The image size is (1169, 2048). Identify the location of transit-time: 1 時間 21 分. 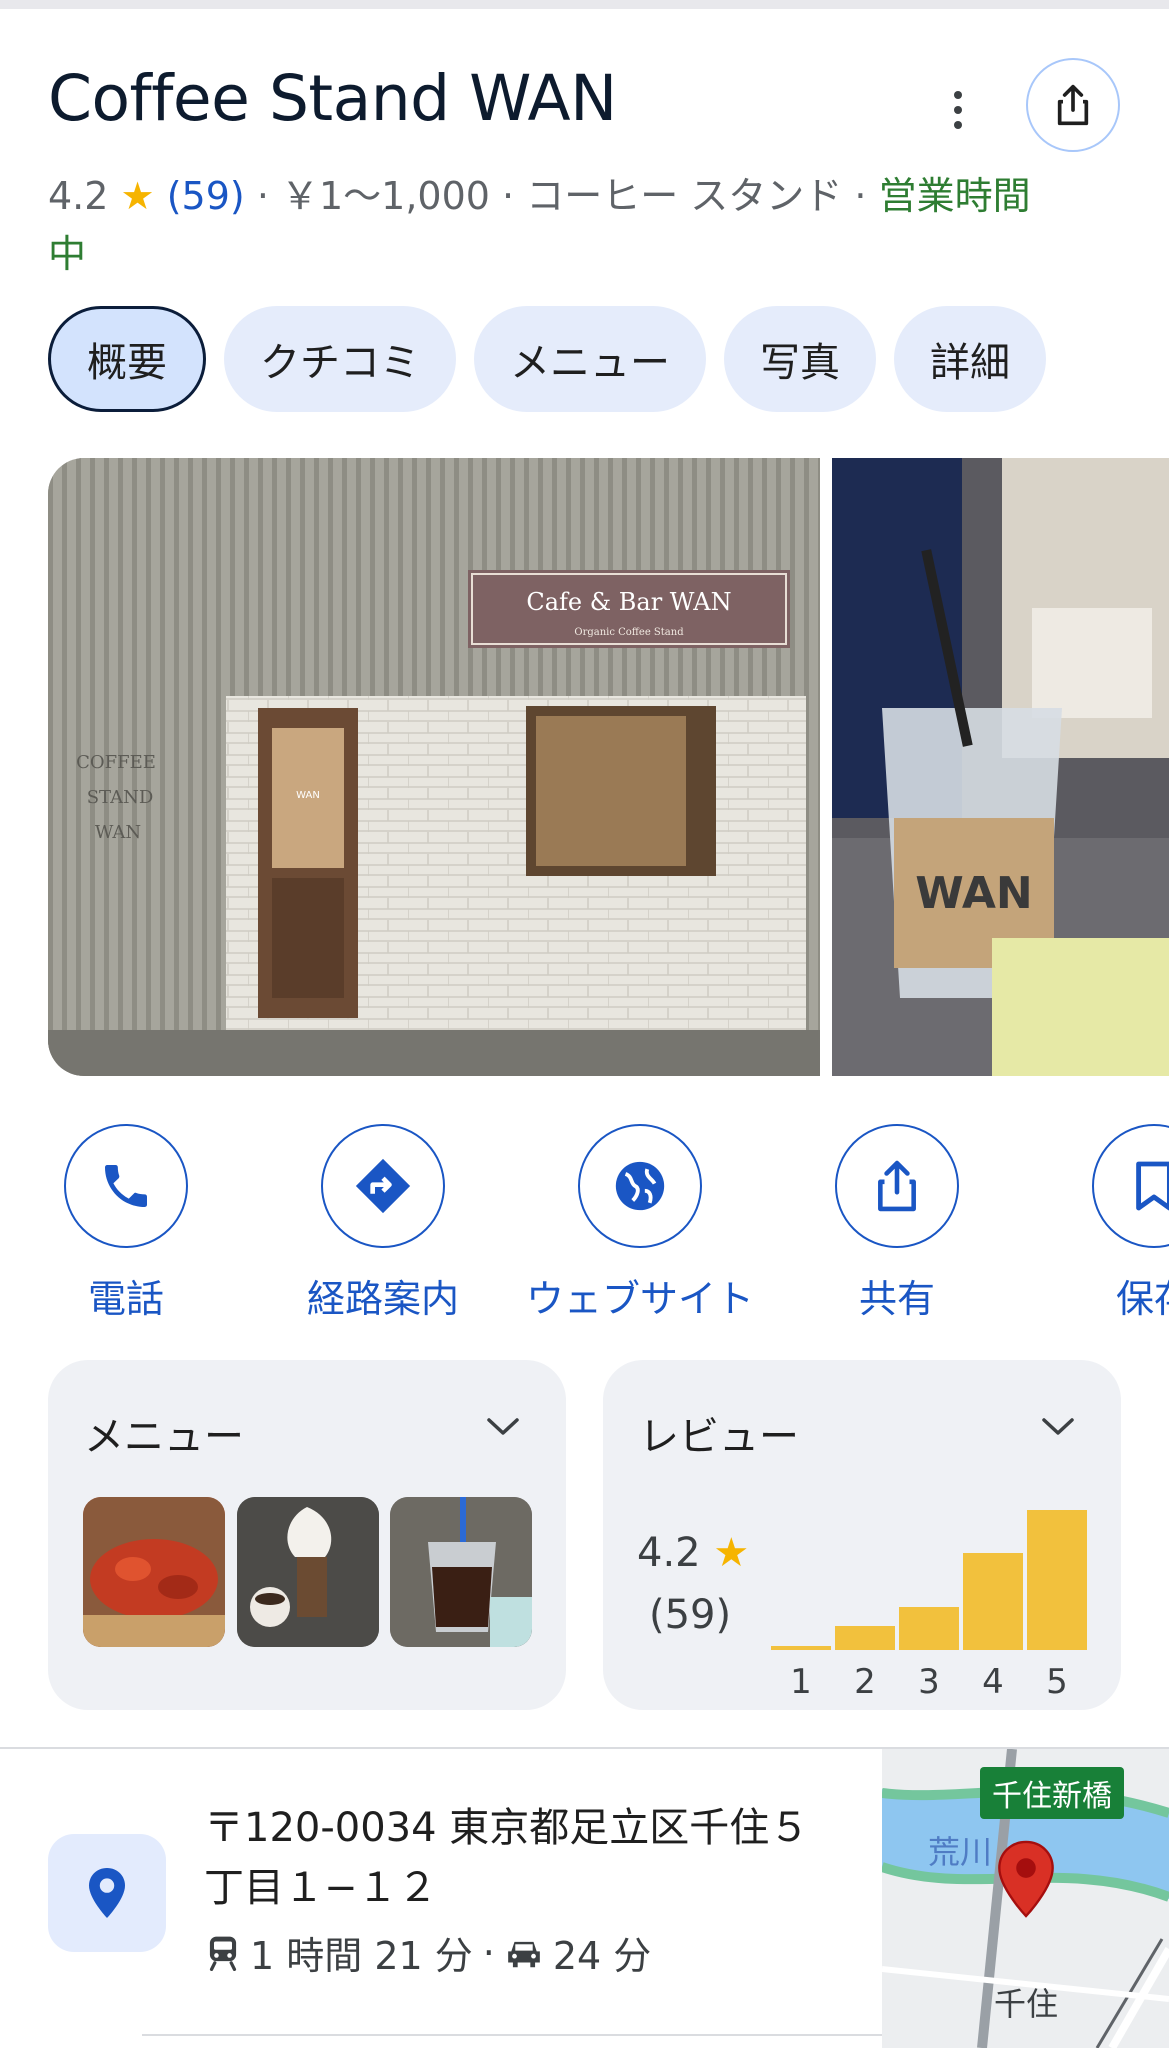
(361, 1956).